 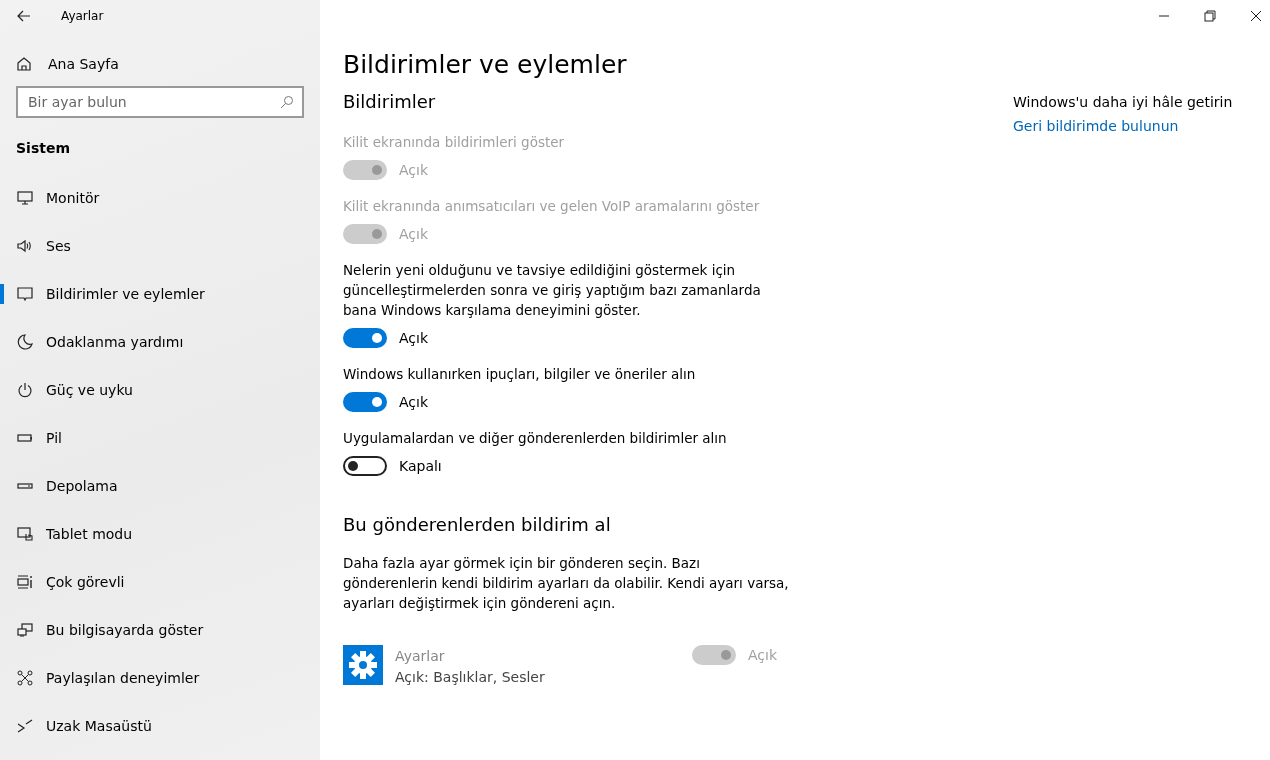 I want to click on section-heading: Bu gönderenlerden bildirim al, so click(x=477, y=524).